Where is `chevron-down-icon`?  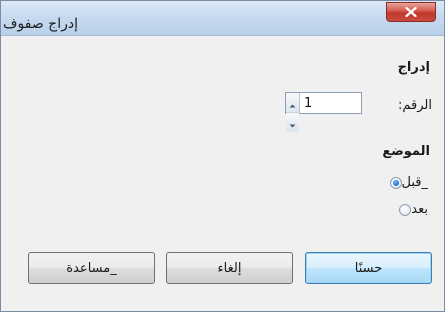
chevron-down-icon is located at coordinates (292, 122).